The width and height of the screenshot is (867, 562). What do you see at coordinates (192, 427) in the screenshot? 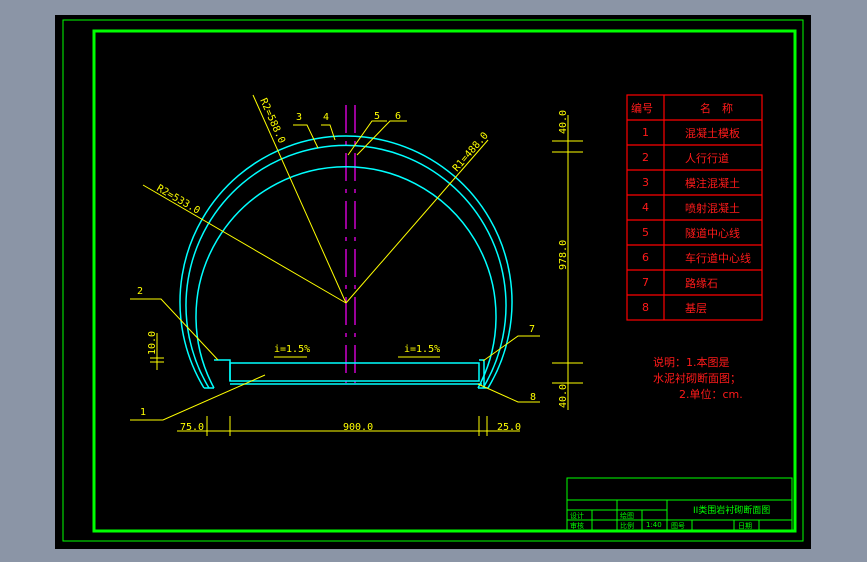
I see `dim-left-walk: 75.0` at bounding box center [192, 427].